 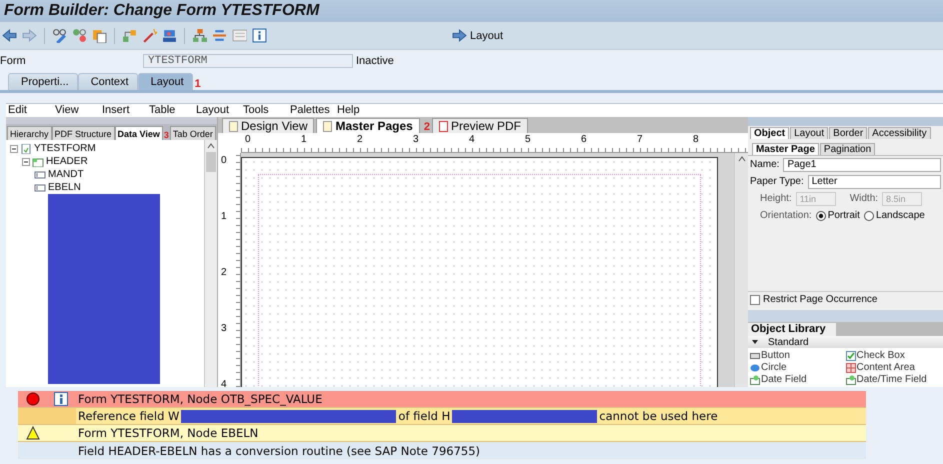 What do you see at coordinates (785, 149) in the screenshot?
I see `tab: Master Page` at bounding box center [785, 149].